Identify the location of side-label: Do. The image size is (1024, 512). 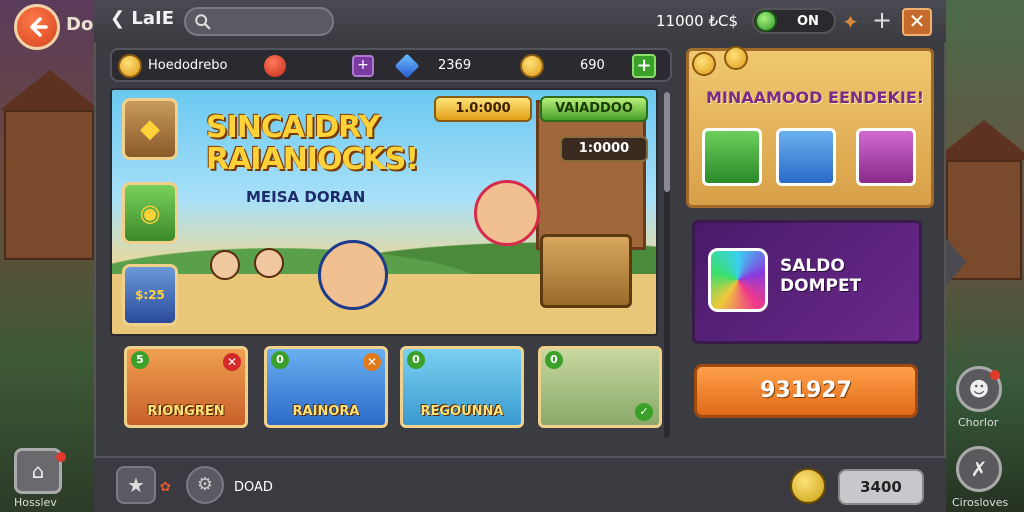
(80, 24).